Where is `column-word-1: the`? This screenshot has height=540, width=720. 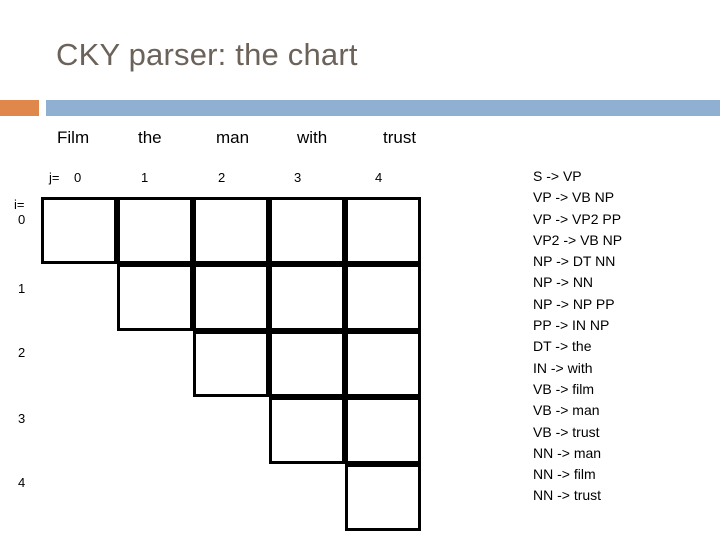 column-word-1: the is located at coordinates (150, 137).